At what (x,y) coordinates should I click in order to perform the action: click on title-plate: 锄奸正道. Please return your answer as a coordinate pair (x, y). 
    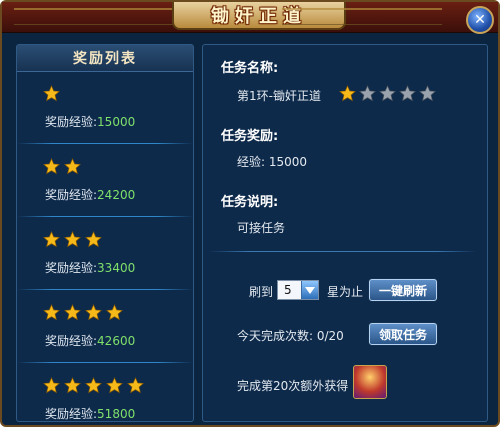
    Looking at the image, I should click on (259, 16).